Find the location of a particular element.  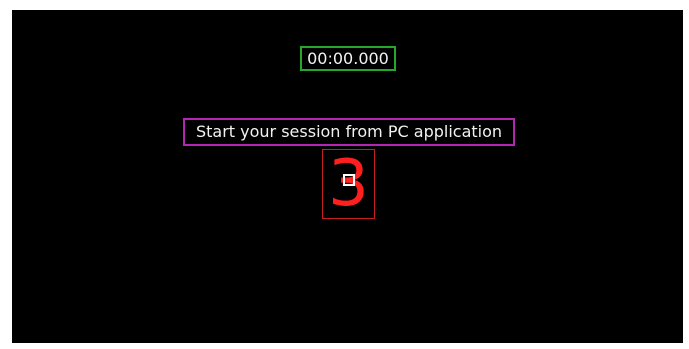

session-message: Start your session from PC application is located at coordinates (349, 132).